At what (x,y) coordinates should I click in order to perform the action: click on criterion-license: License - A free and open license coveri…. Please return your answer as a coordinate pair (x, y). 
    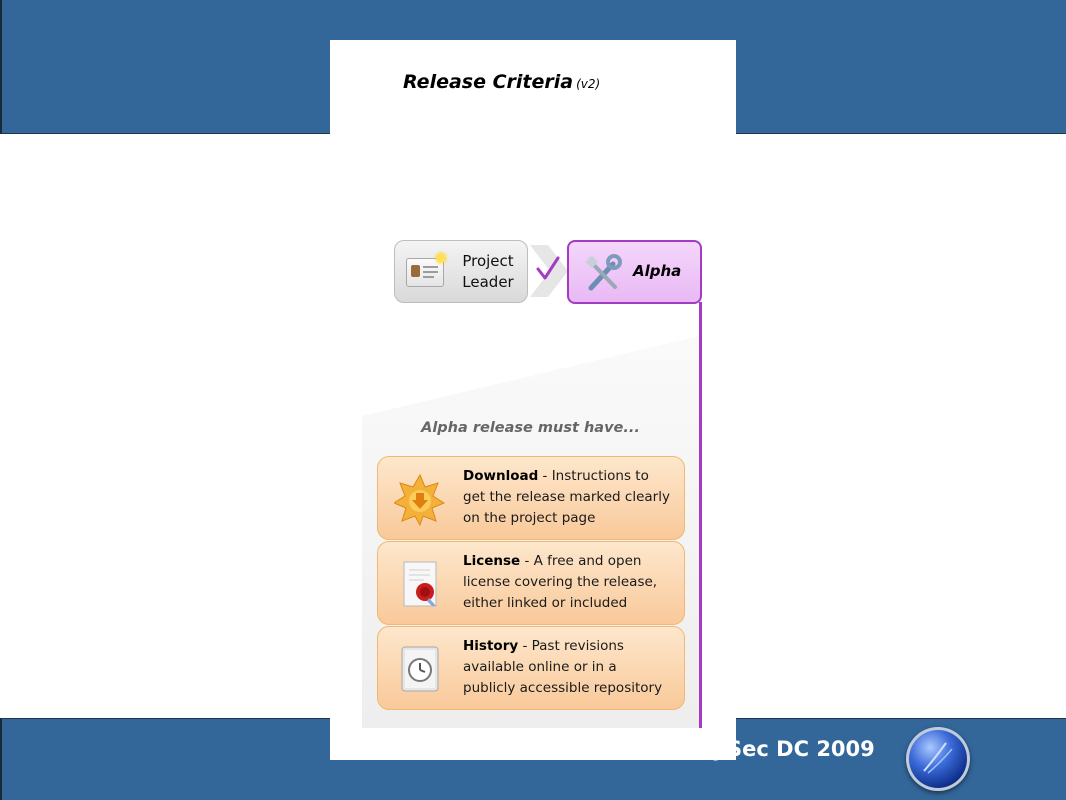
    Looking at the image, I should click on (531, 583).